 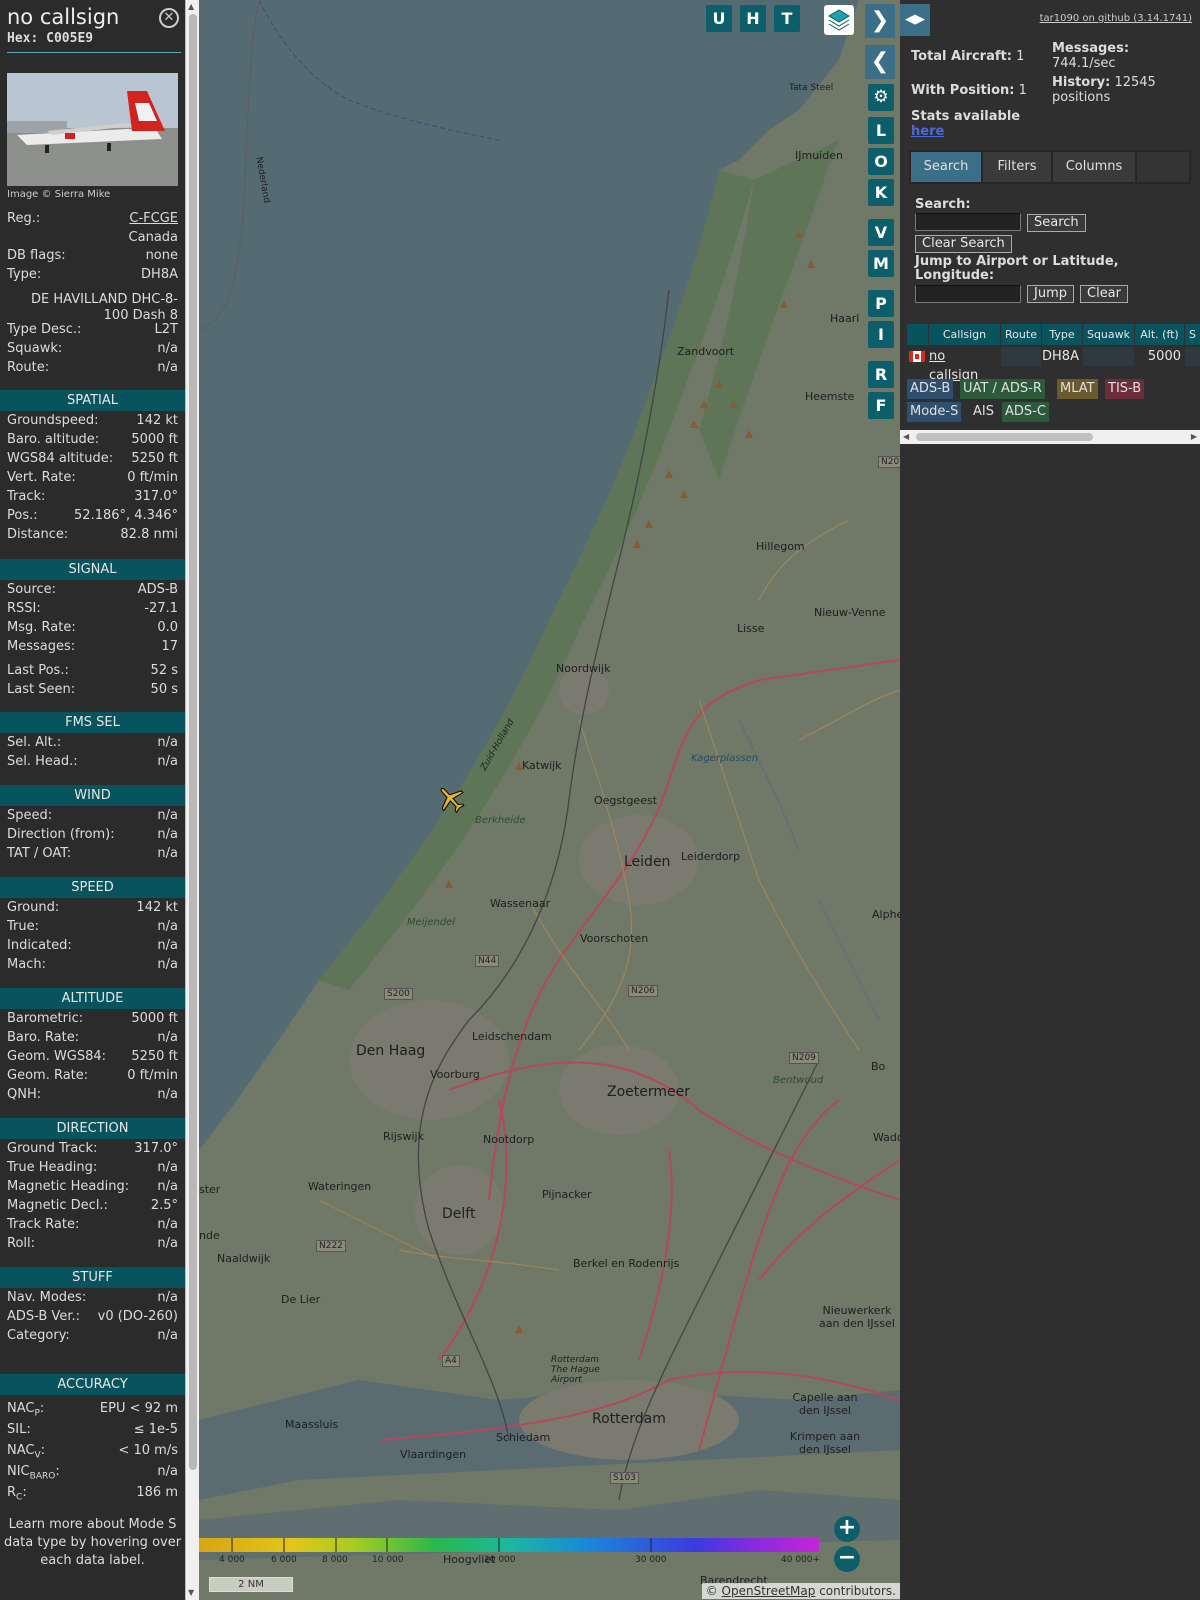 What do you see at coordinates (39, 945) in the screenshot?
I see `info-row-label: Indicated:` at bounding box center [39, 945].